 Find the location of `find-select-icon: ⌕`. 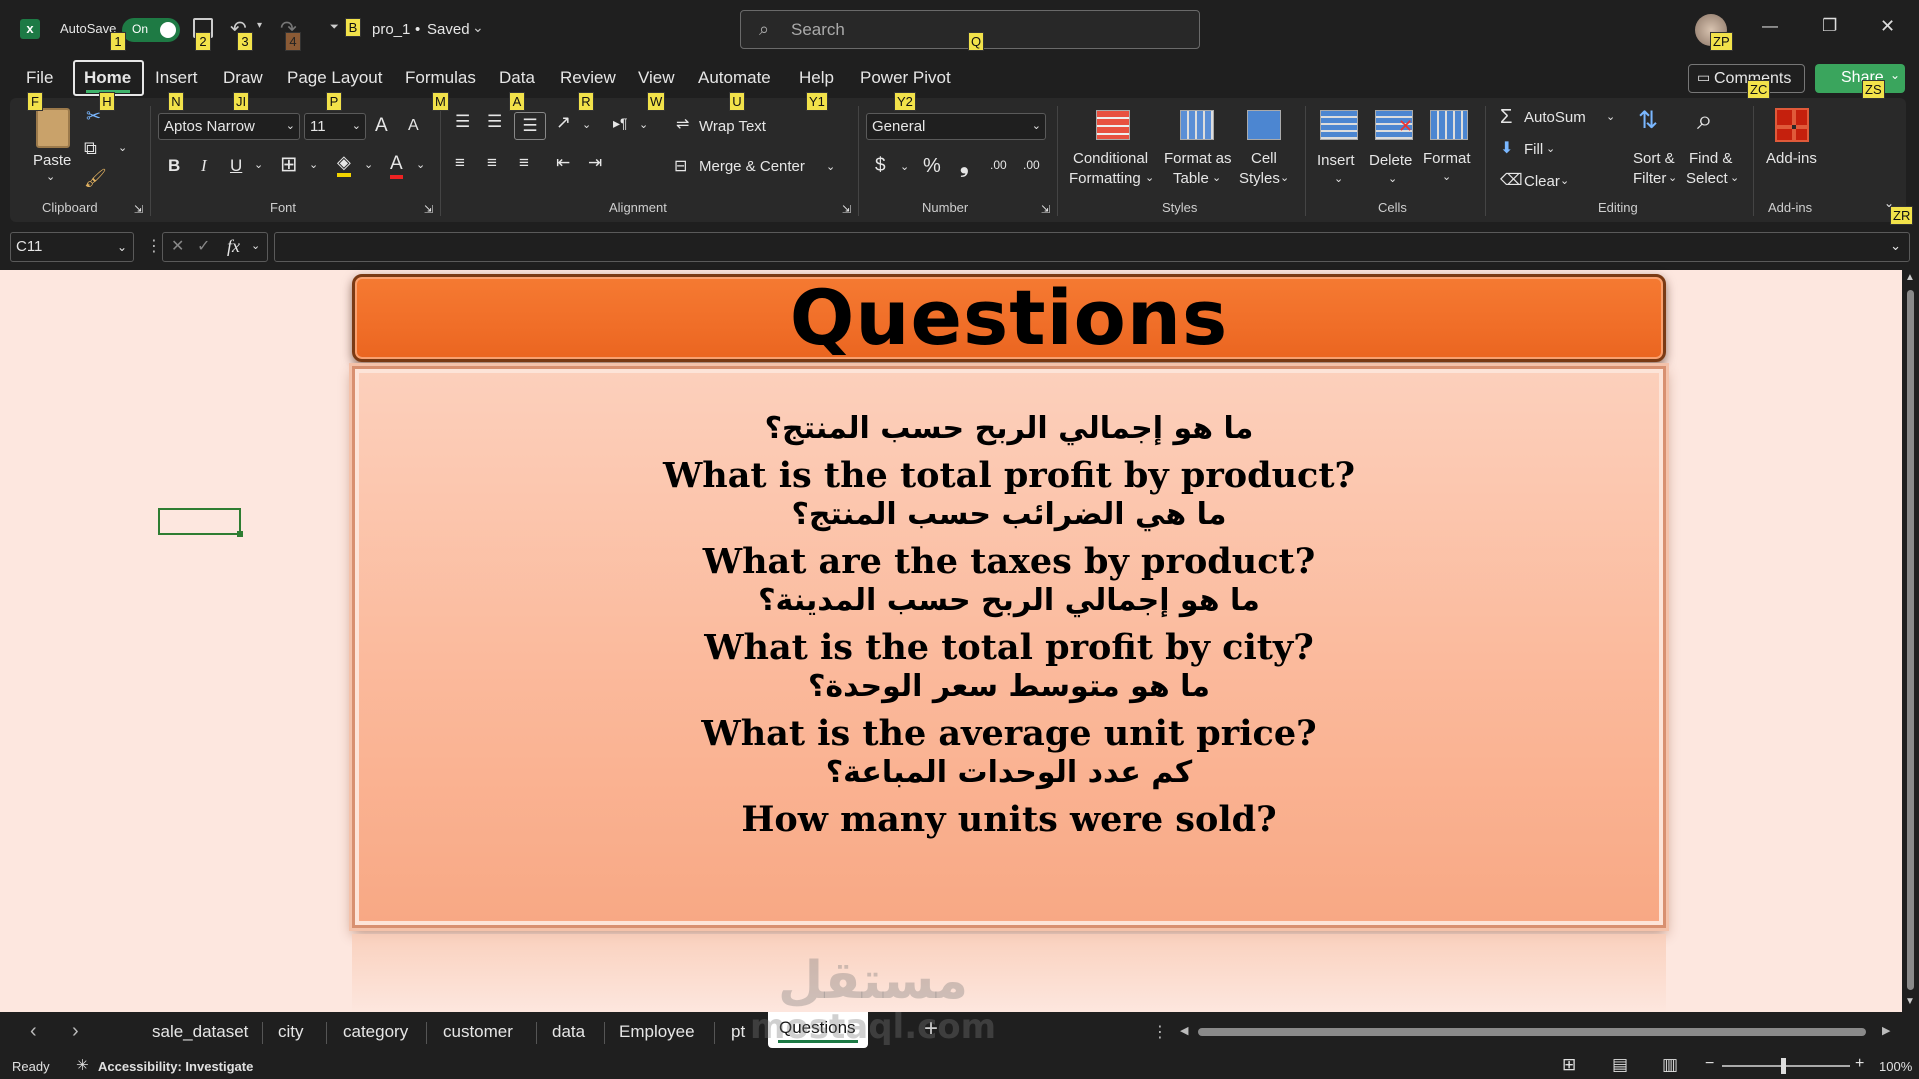

find-select-icon: ⌕ is located at coordinates (1705, 120).